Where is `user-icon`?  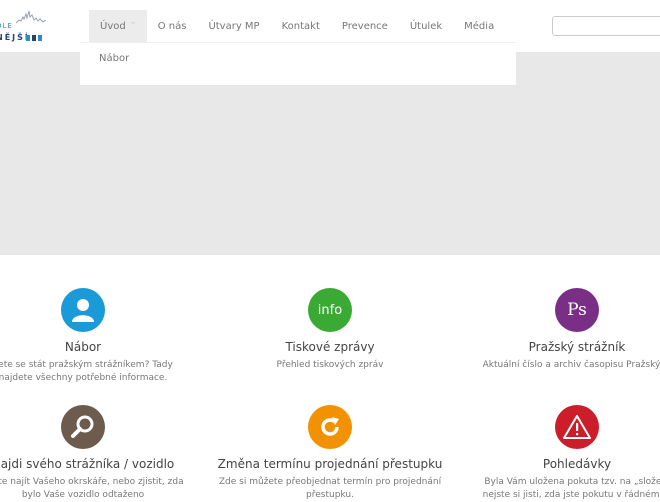
user-icon is located at coordinates (83, 310).